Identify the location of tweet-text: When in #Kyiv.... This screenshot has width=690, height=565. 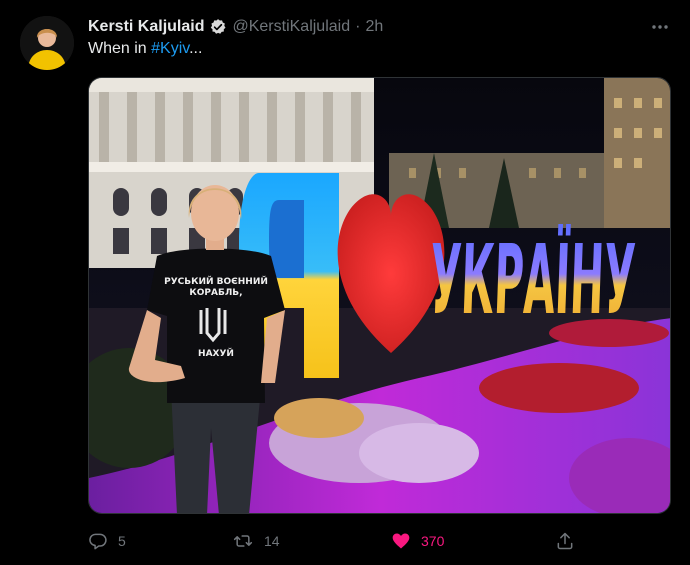
(145, 51).